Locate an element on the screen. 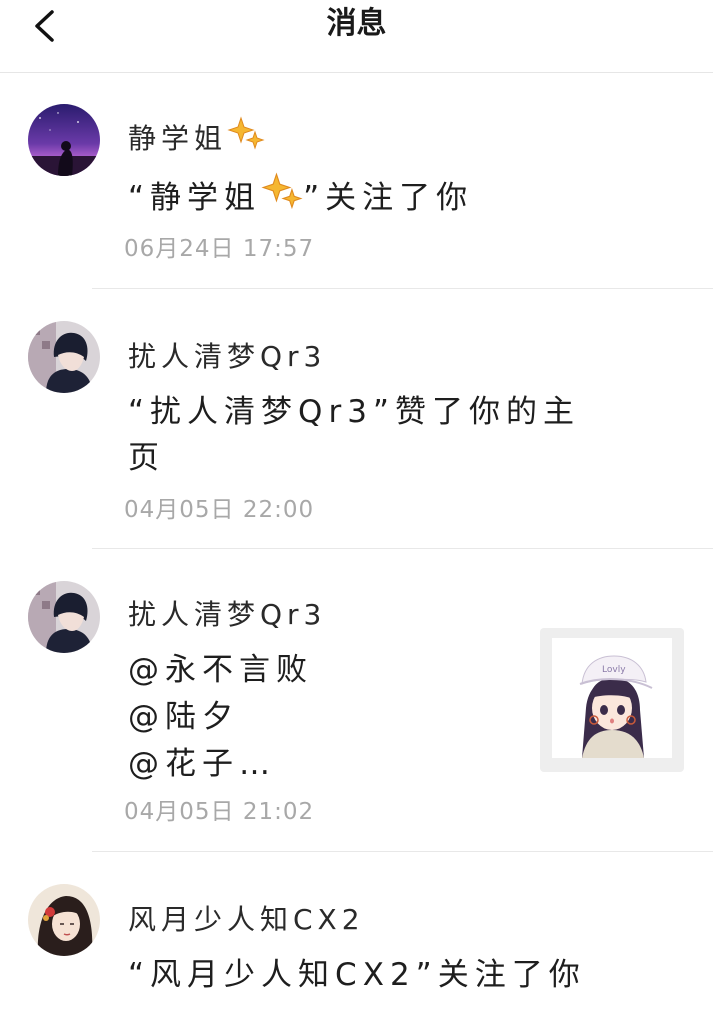 This screenshot has width=713, height=1010. sender-name: 静学姐 is located at coordinates (196, 140).